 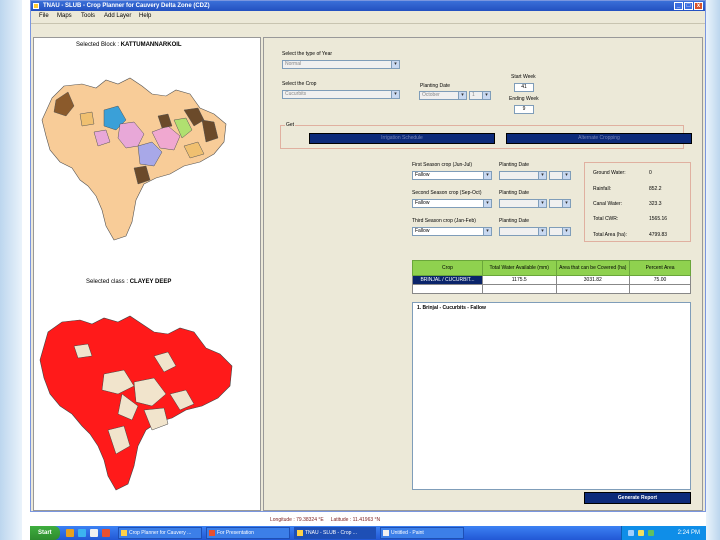 I want to click on desktop-icon, so click(x=94, y=533).